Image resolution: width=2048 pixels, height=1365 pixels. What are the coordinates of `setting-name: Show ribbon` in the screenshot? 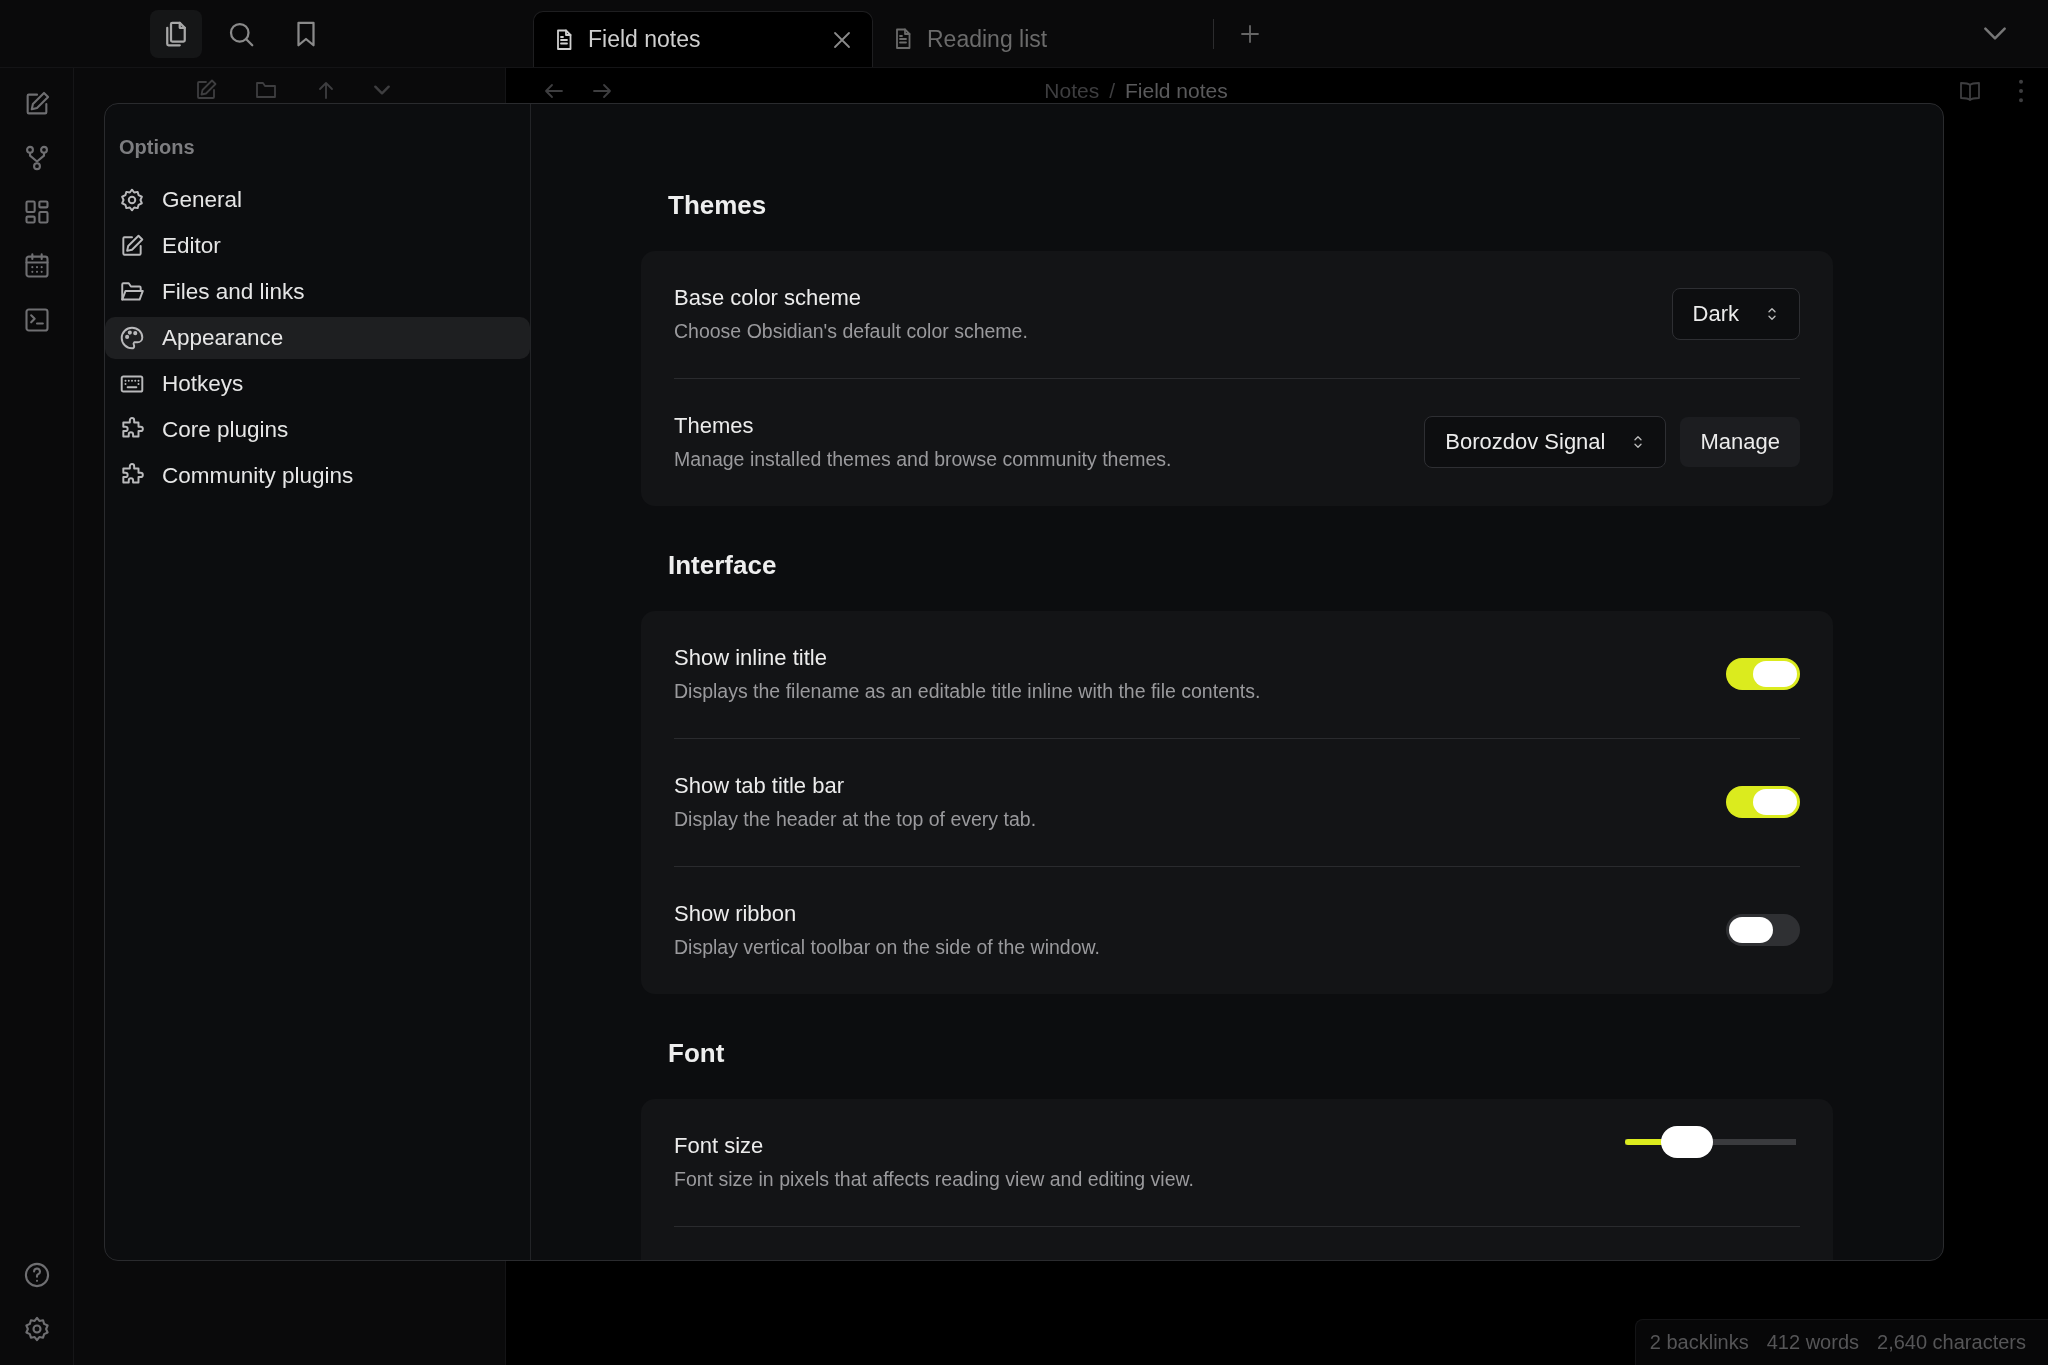 It's located at (736, 914).